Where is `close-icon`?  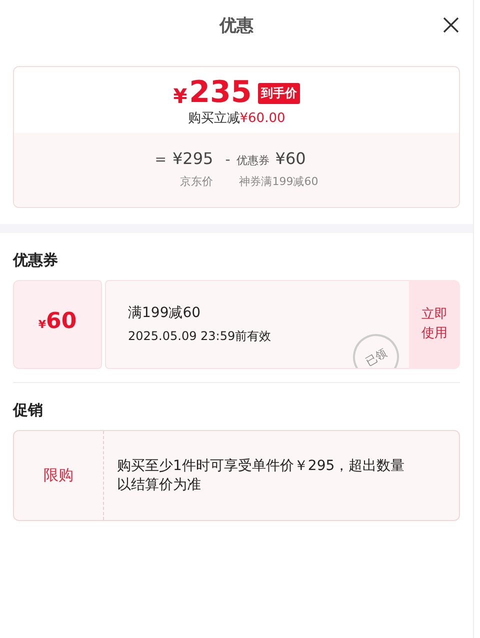 close-icon is located at coordinates (451, 25).